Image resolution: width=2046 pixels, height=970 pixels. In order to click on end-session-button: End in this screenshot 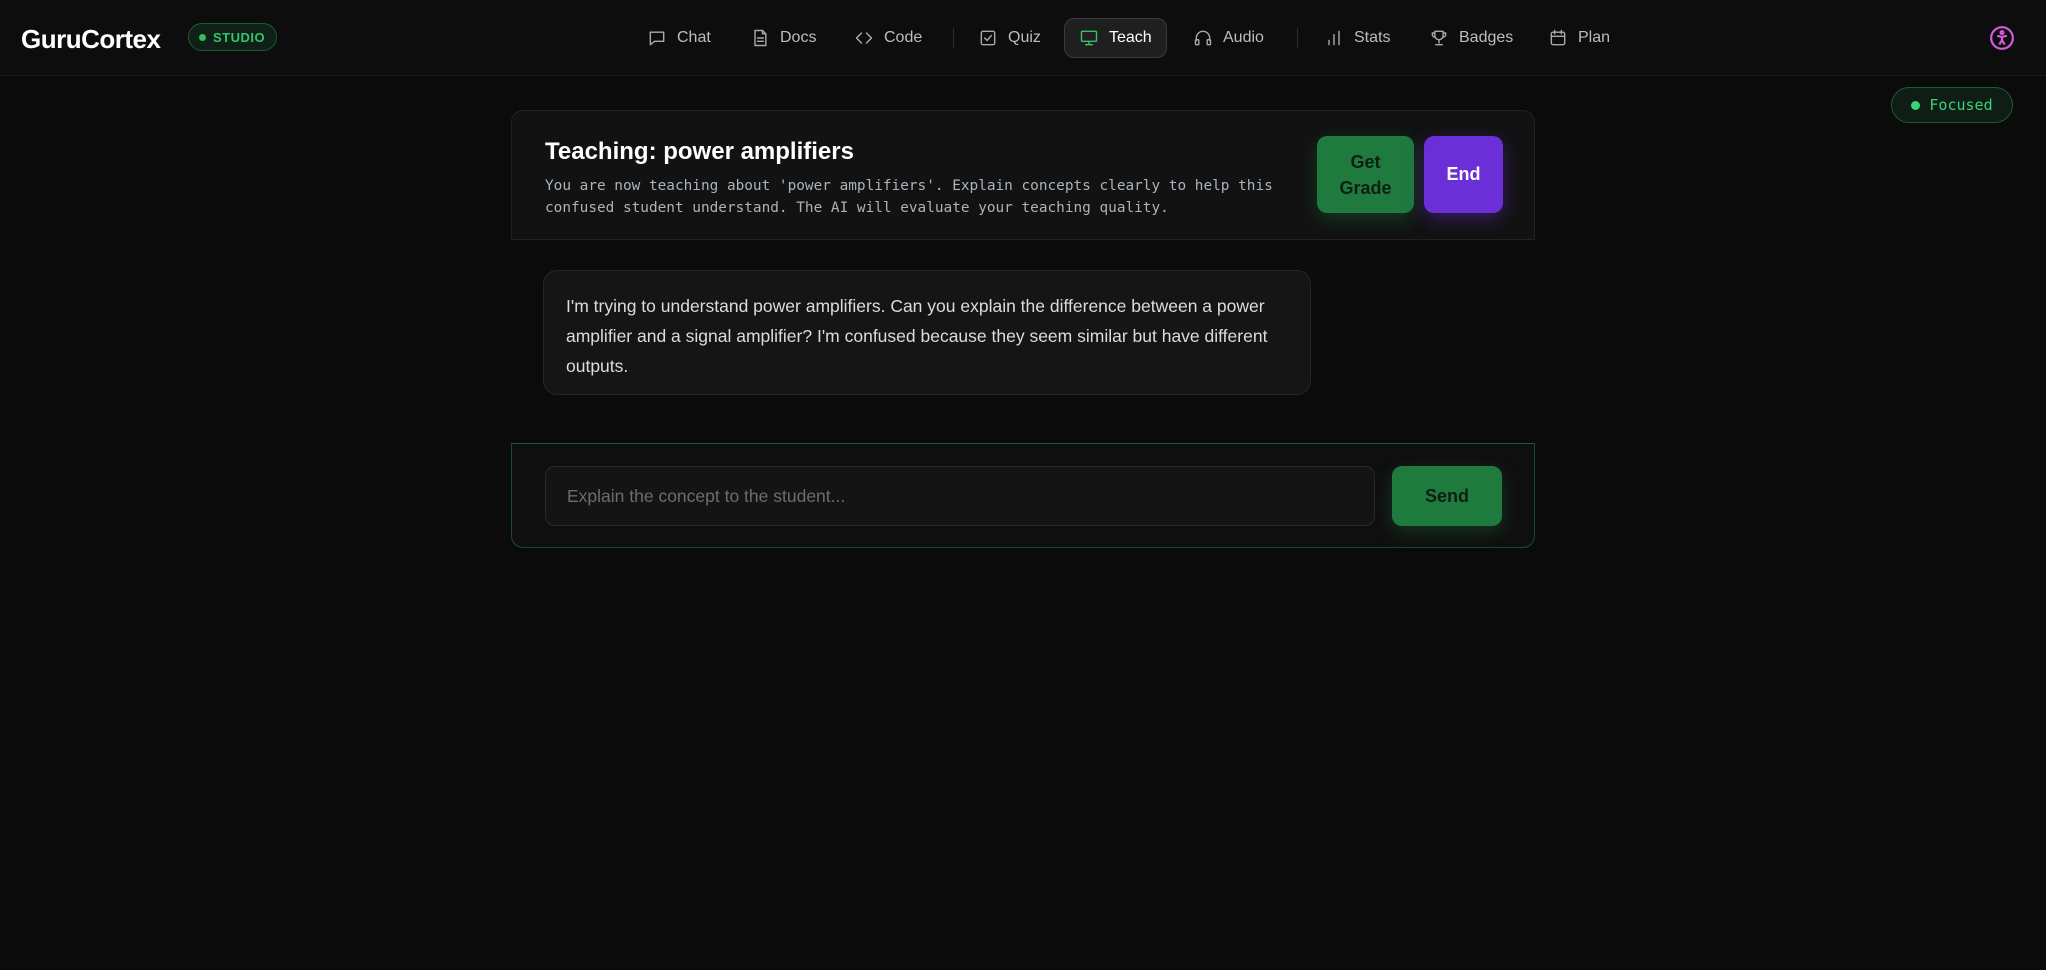, I will do `click(1463, 174)`.